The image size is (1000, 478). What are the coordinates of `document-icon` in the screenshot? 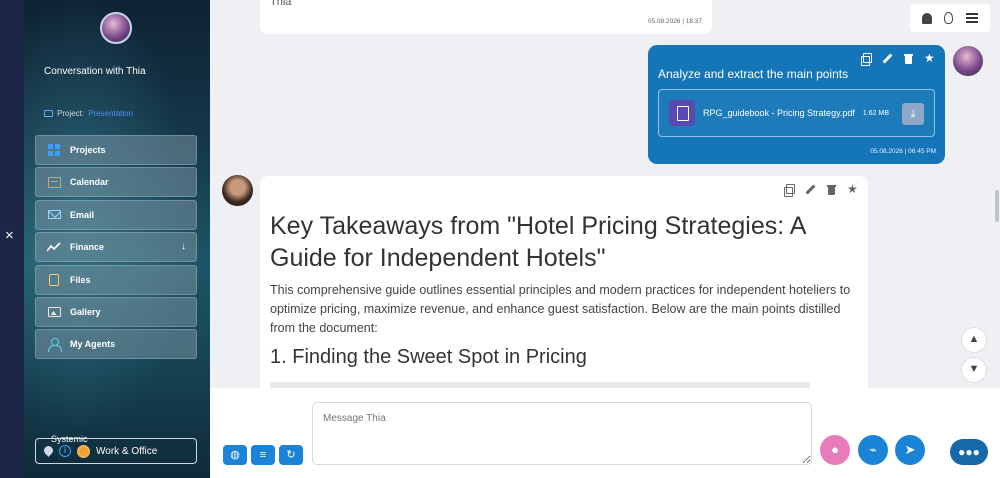 It's located at (682, 113).